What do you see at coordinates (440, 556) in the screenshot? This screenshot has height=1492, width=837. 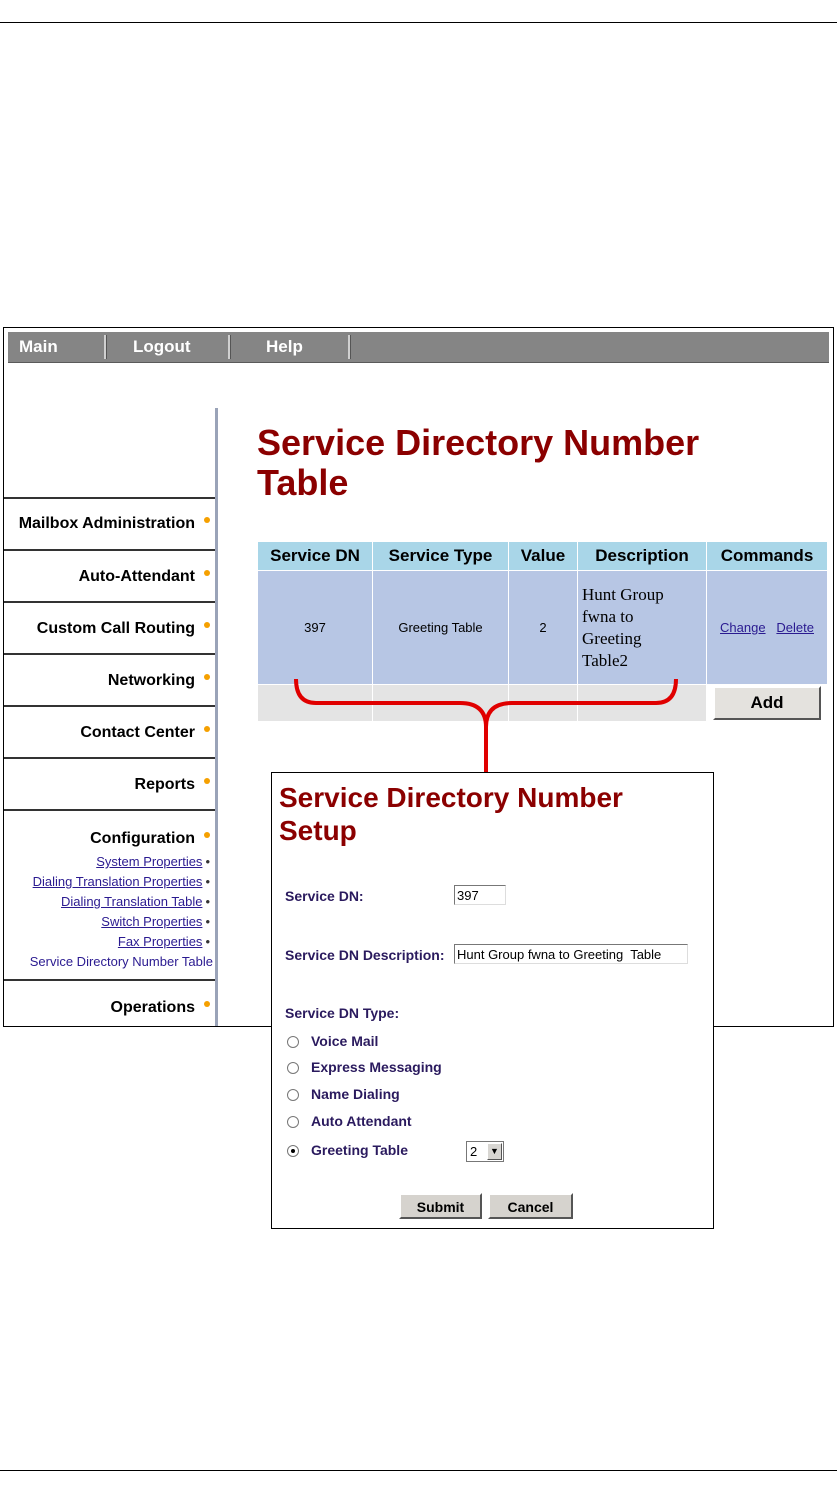 I see `column-header-service-type: Service Type` at bounding box center [440, 556].